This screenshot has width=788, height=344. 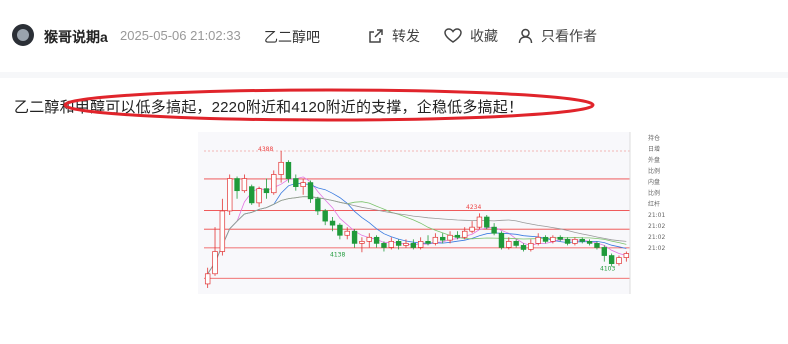 I want to click on price-label: 4138, so click(x=337, y=254).